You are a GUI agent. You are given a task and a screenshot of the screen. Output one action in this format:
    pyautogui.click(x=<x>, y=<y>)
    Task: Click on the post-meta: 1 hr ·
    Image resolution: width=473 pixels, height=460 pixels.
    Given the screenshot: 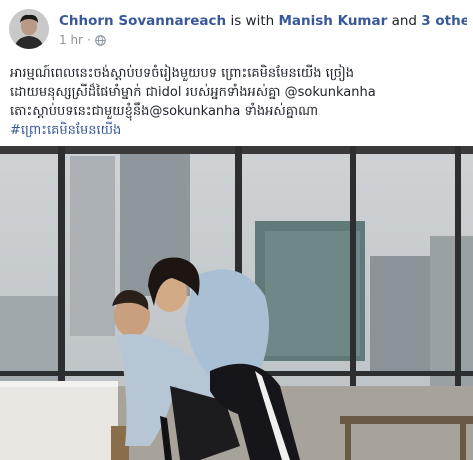 What is the action you would take?
    pyautogui.click(x=263, y=40)
    